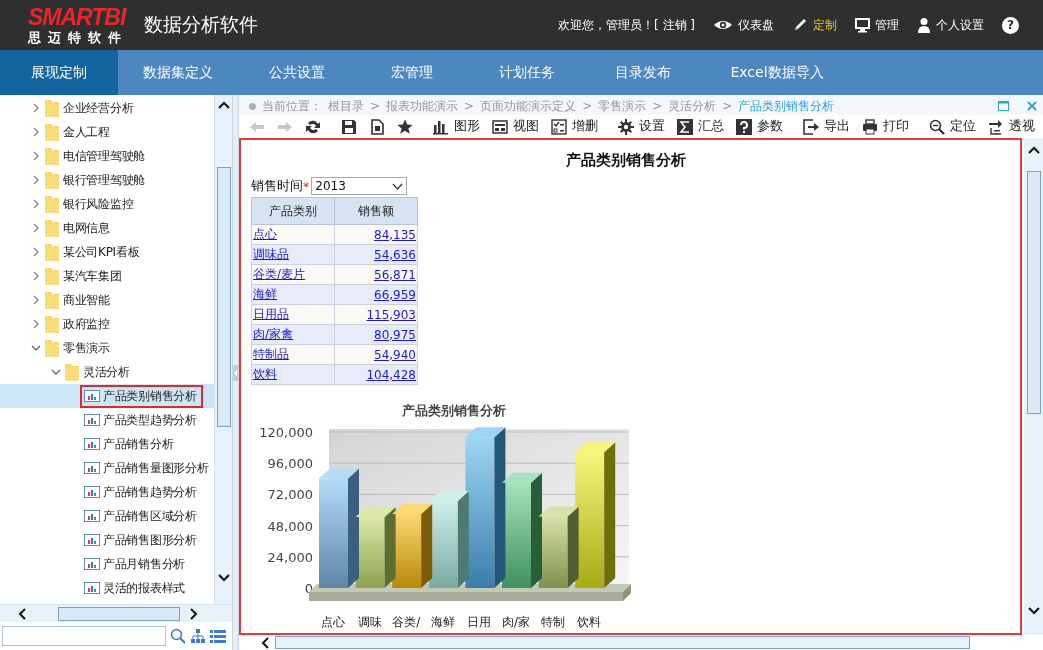 This screenshot has height=650, width=1043. Describe the element at coordinates (405, 126) in the screenshot. I see `star-icon` at that location.